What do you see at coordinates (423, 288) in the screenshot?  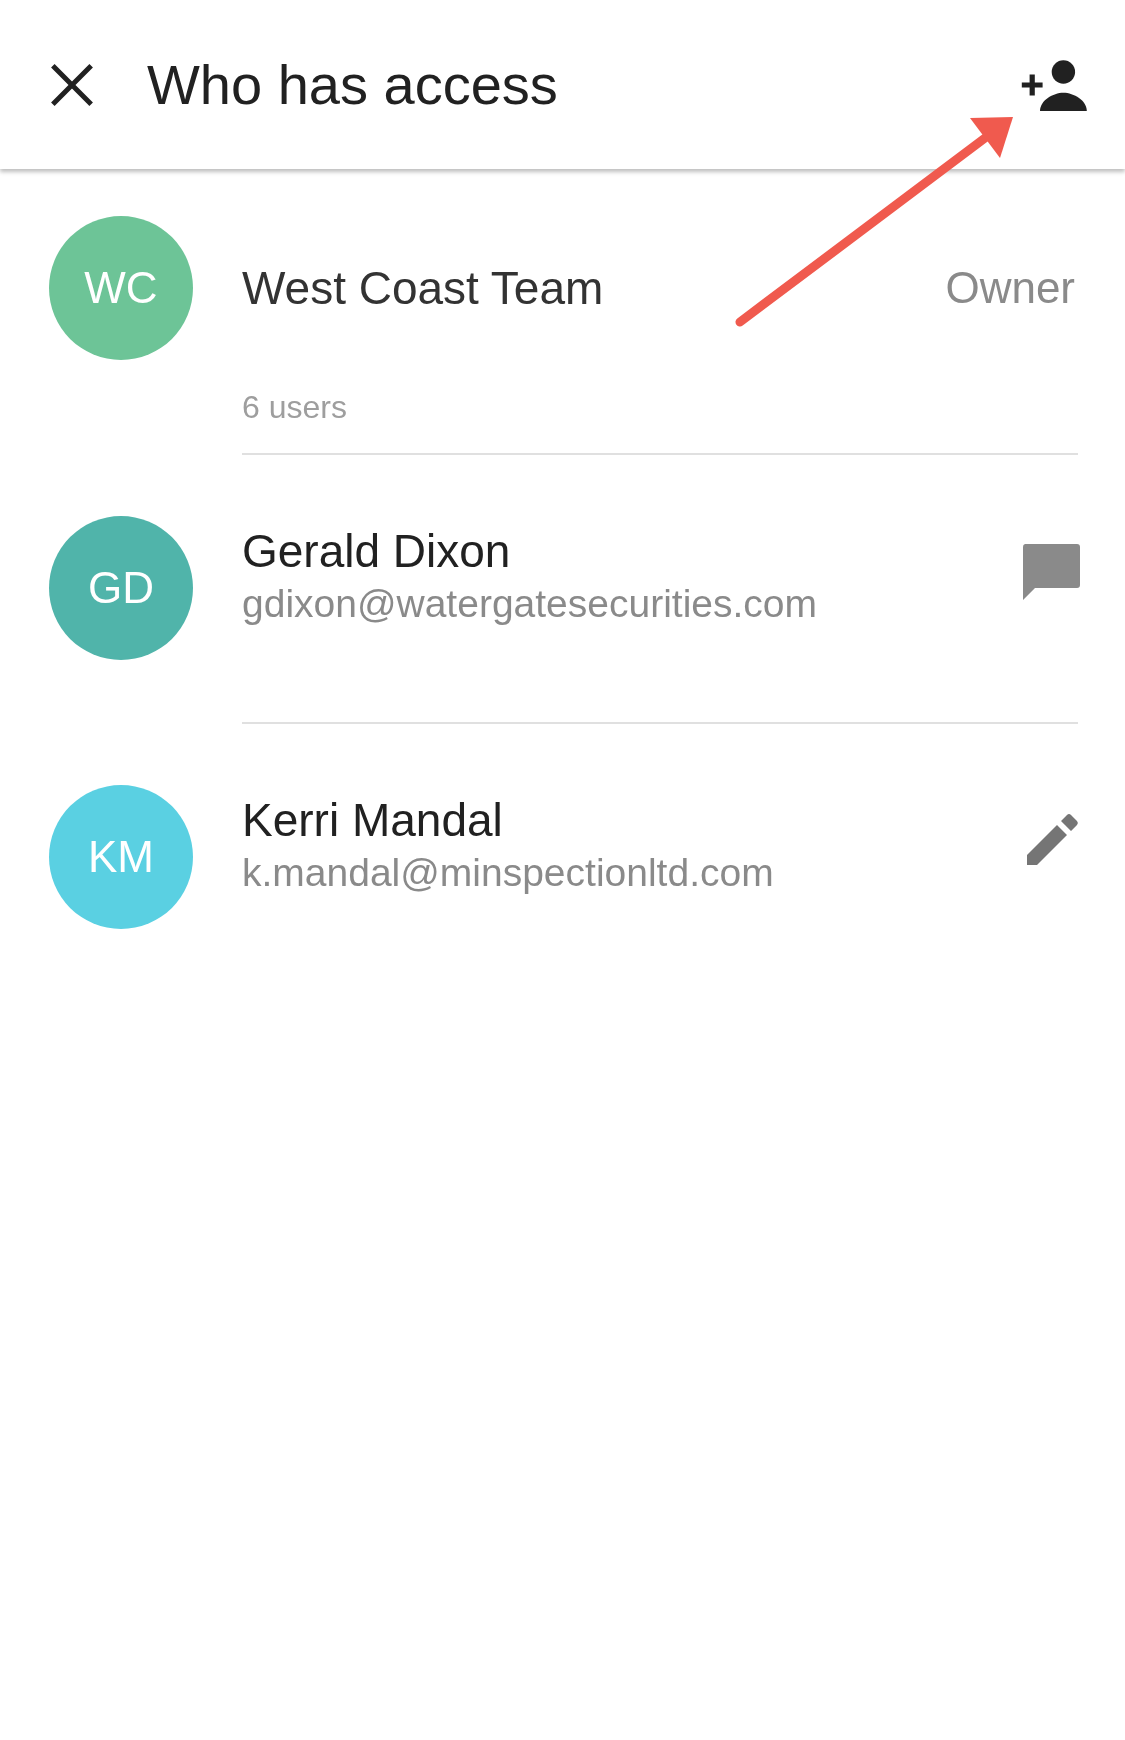 I see `member-name: West Coast Team` at bounding box center [423, 288].